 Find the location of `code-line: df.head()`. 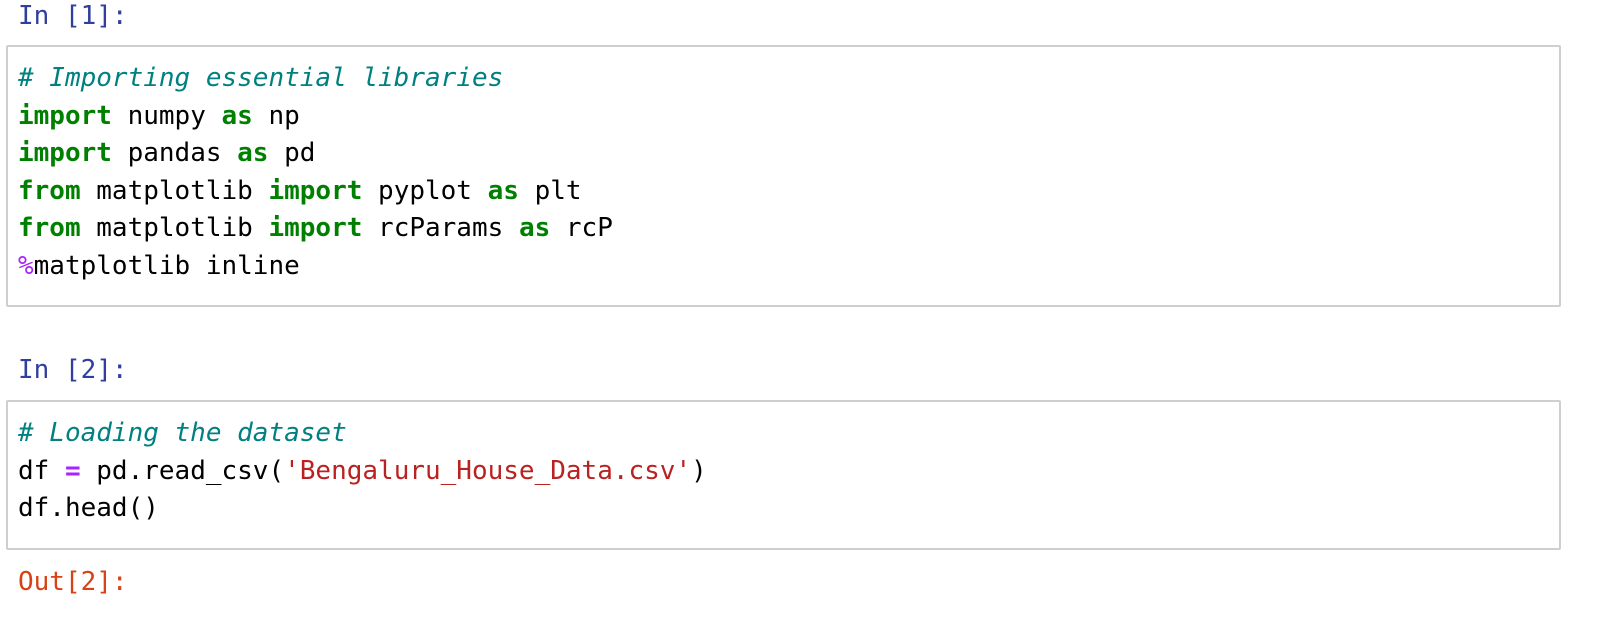

code-line: df.head() is located at coordinates (362, 509).